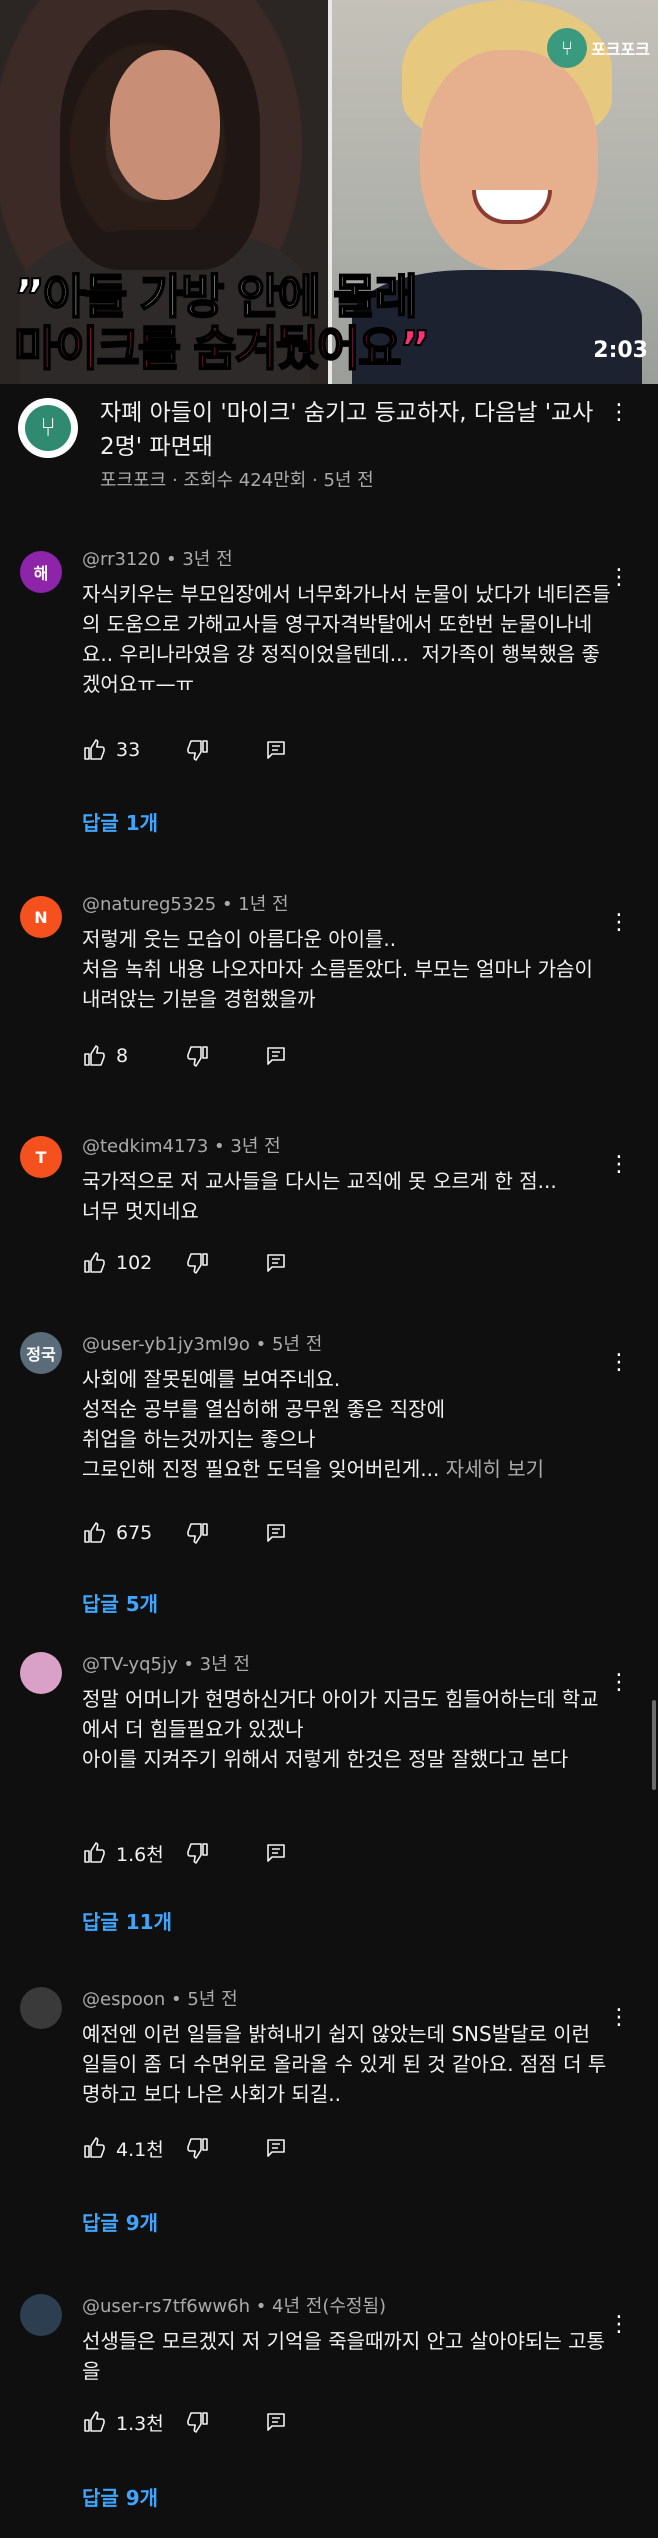 This screenshot has height=2538, width=658. I want to click on comment-actions: 4.1천, so click(185, 2148).